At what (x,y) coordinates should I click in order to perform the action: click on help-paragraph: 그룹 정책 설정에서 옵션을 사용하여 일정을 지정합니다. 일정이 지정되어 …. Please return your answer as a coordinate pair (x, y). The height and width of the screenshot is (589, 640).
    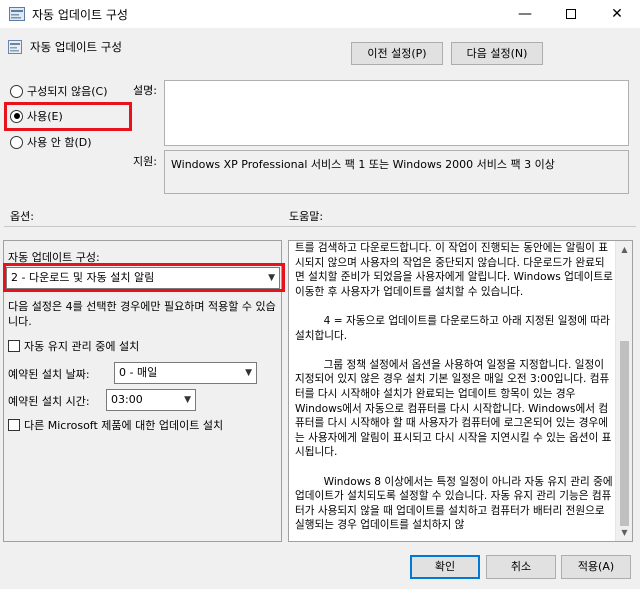
    Looking at the image, I should click on (453, 408).